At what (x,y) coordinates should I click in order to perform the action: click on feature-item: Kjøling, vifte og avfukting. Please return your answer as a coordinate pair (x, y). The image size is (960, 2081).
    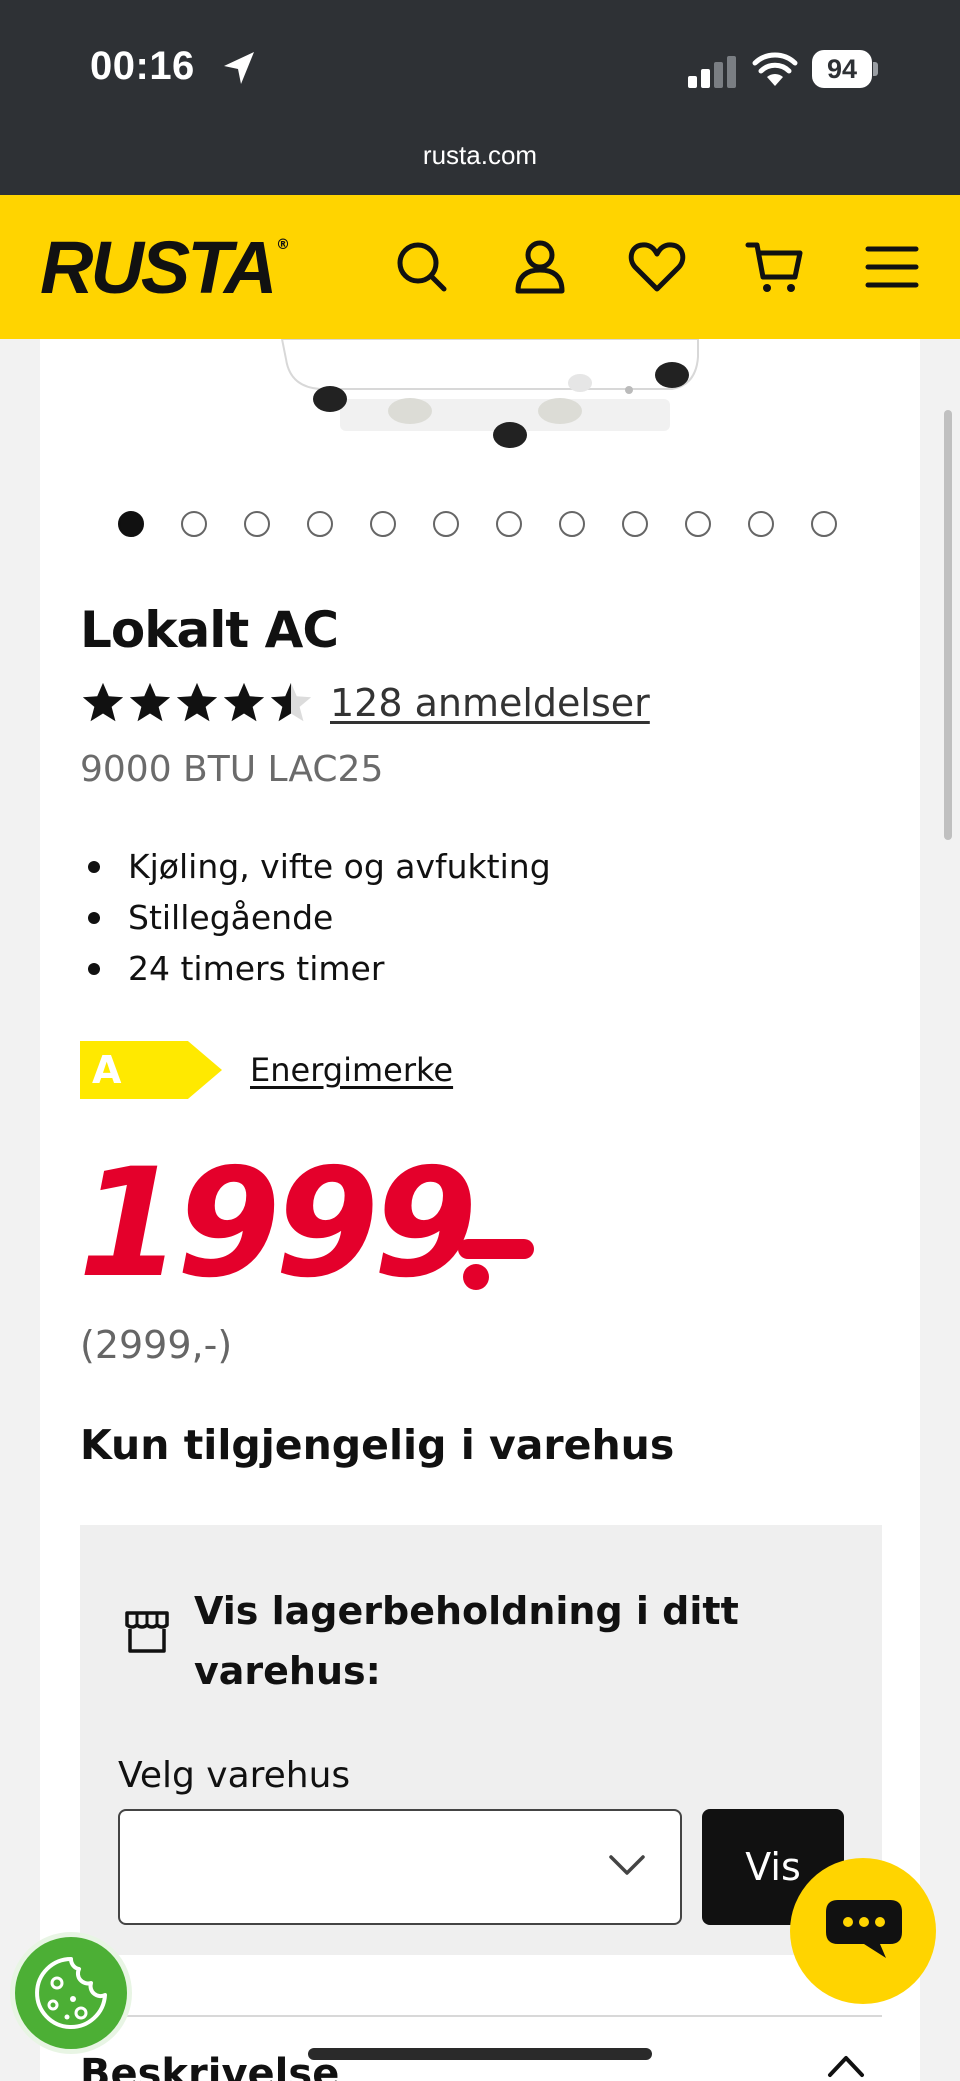
    Looking at the image, I should click on (315, 866).